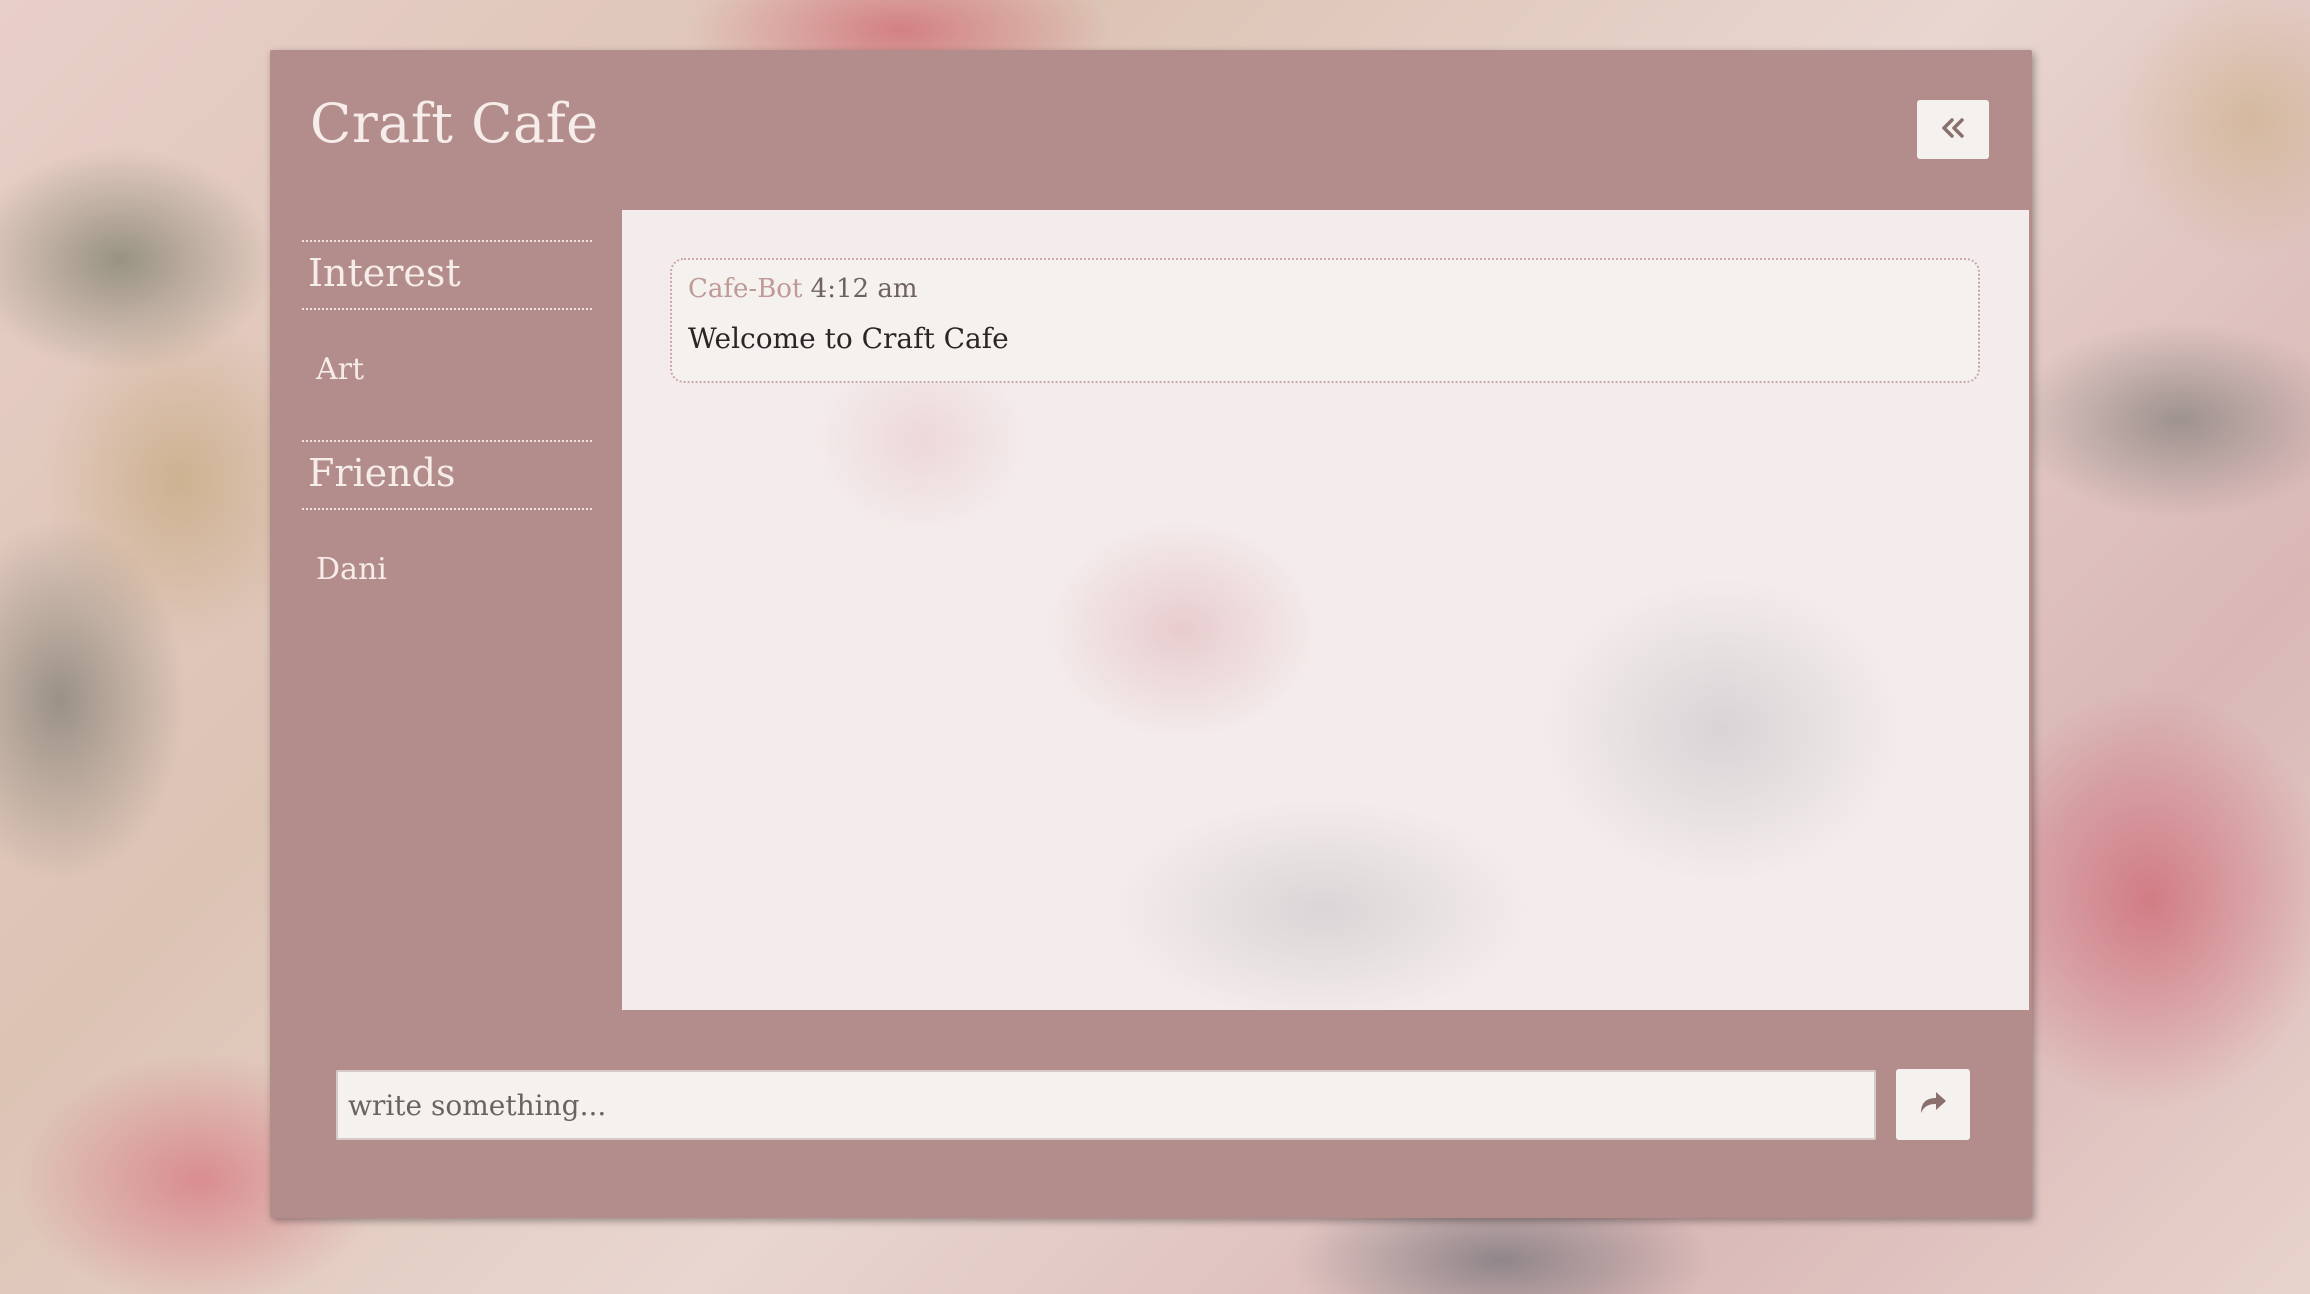 This screenshot has width=2310, height=1294. I want to click on share-arrow-icon, so click(1933, 1105).